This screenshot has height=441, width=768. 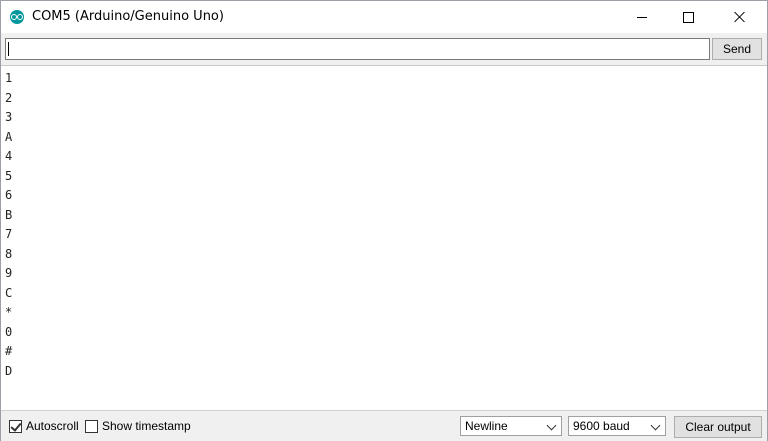 I want to click on maximize-icon, so click(x=688, y=17).